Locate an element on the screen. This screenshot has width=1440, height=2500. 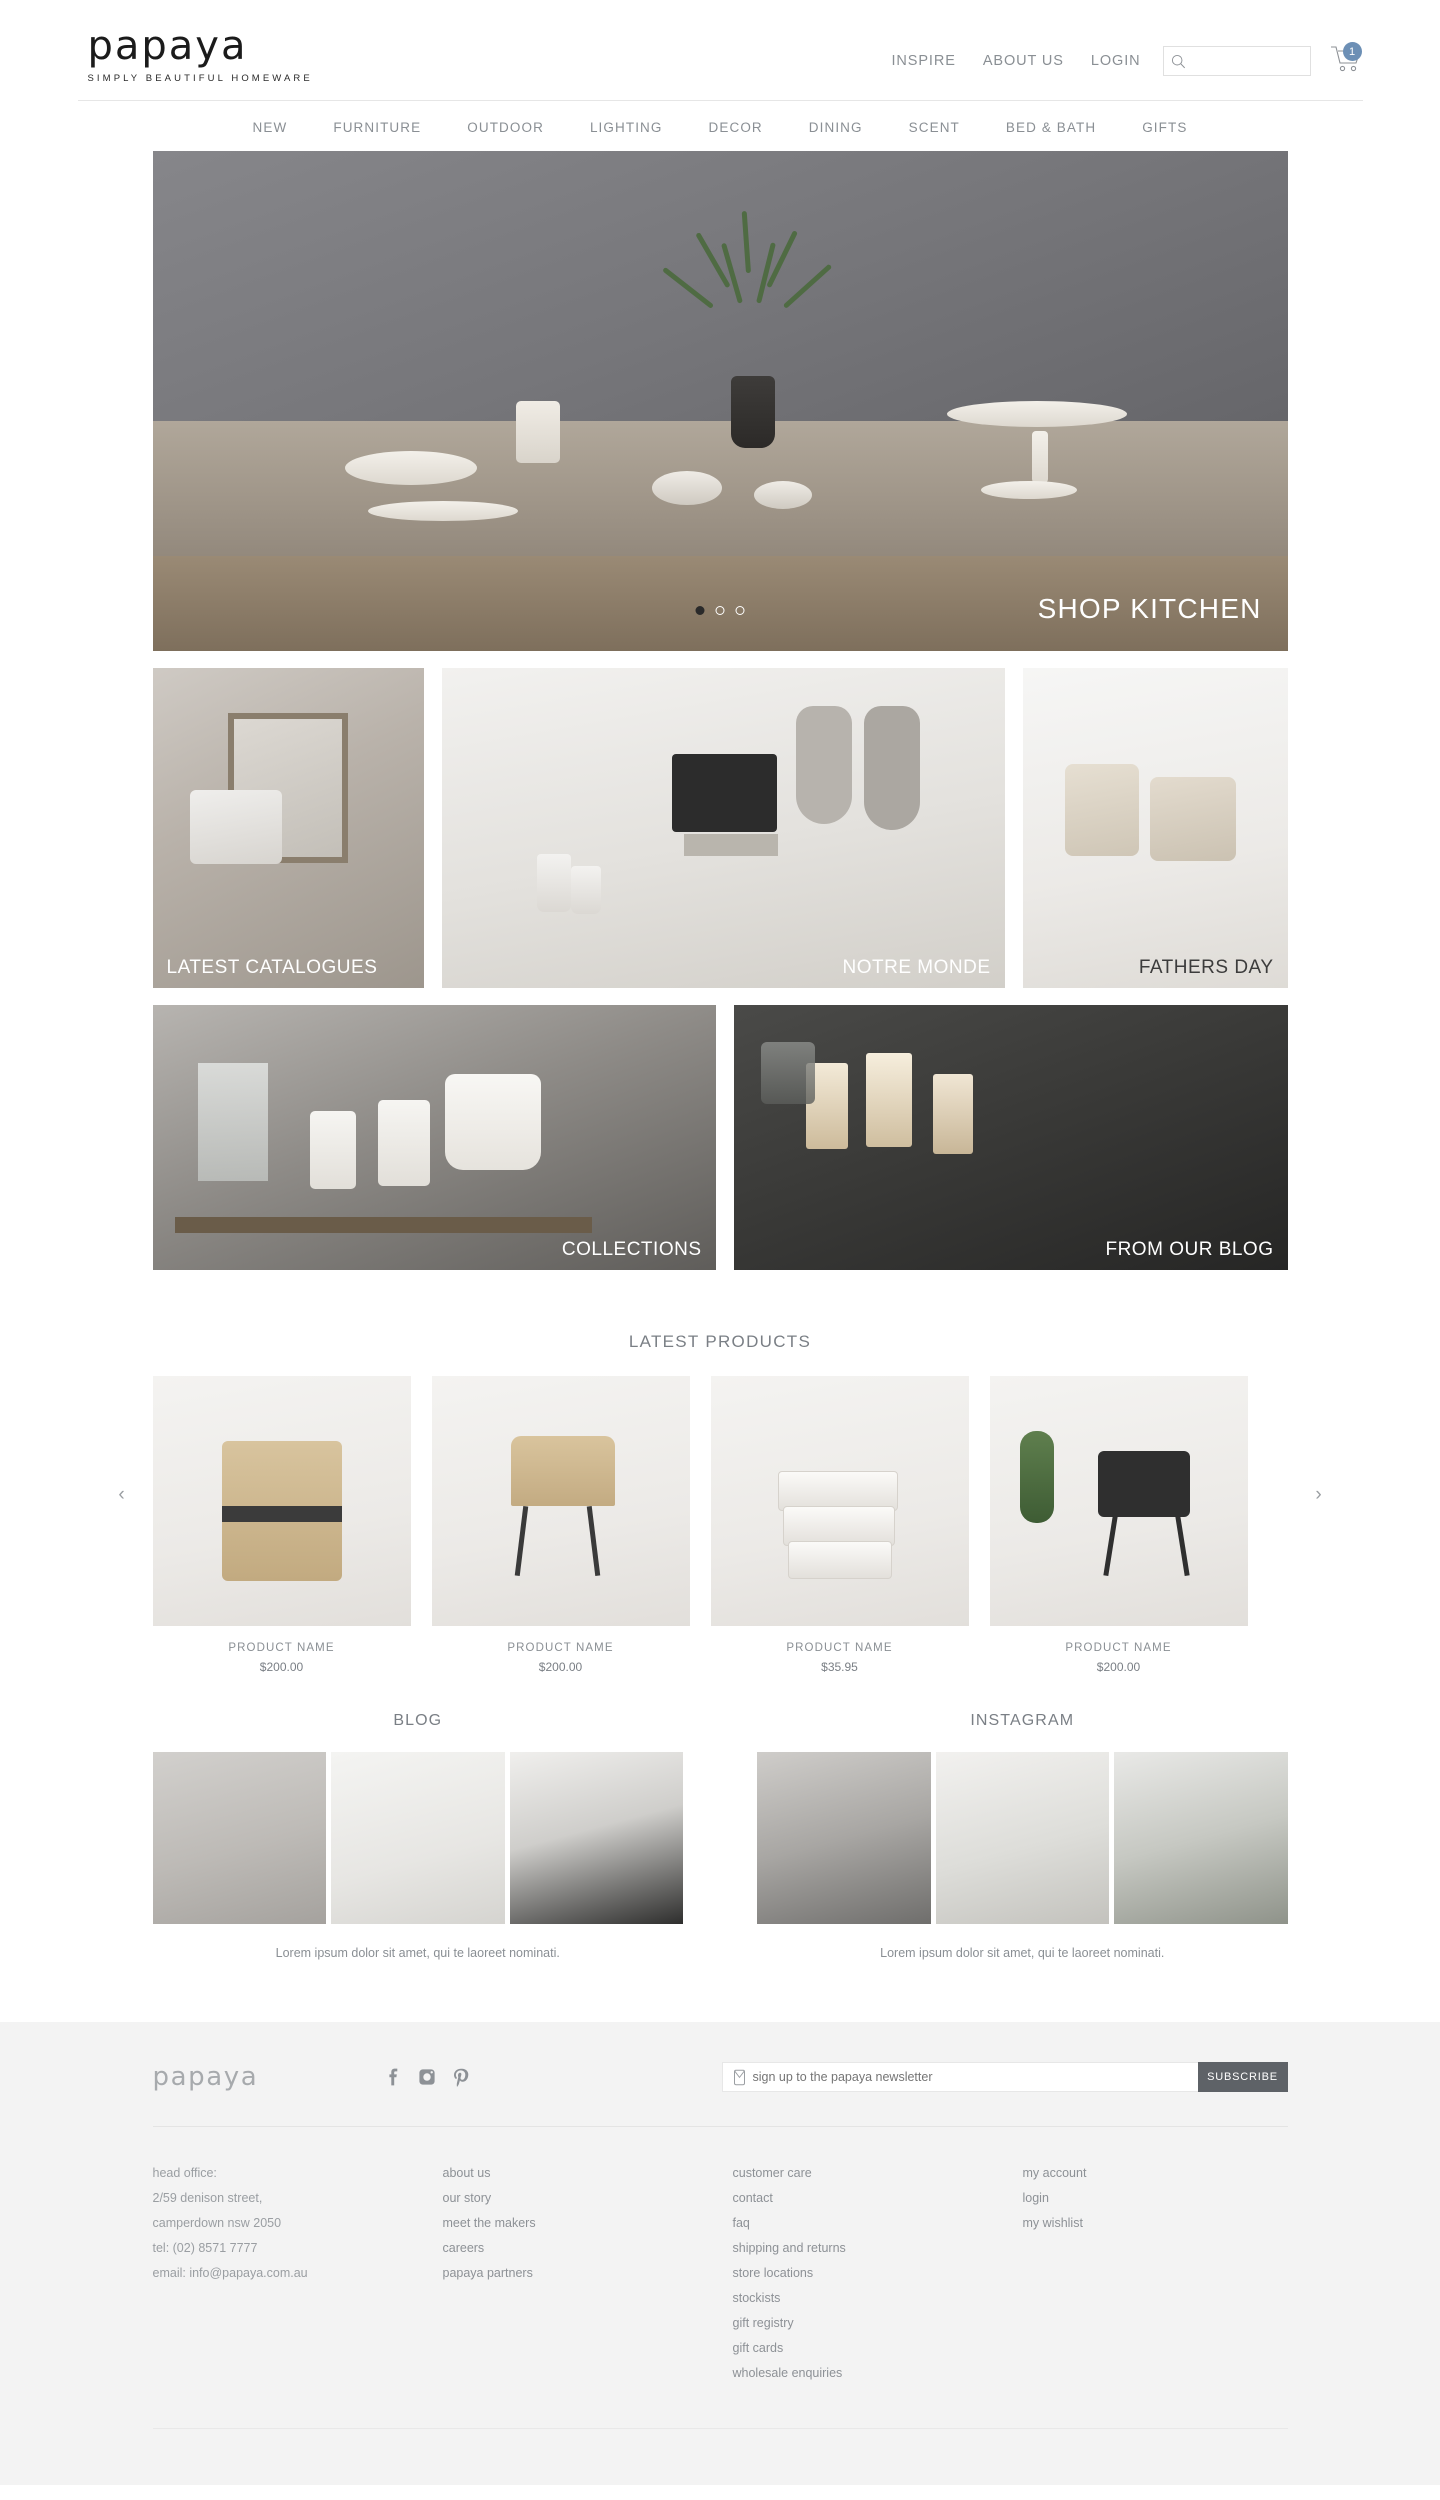
nav-item-gifts: GIFTS is located at coordinates (1164, 127).